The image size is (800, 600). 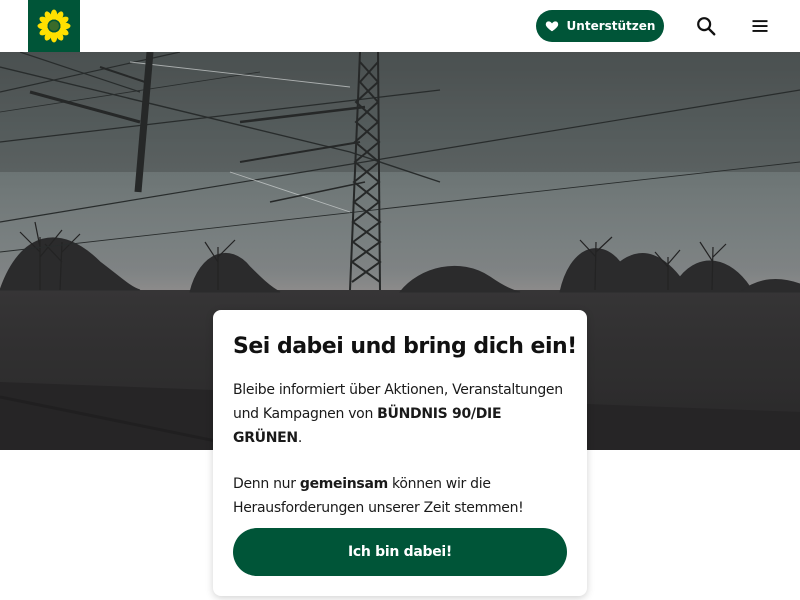 I want to click on support-label: Unterstützen, so click(x=611, y=26).